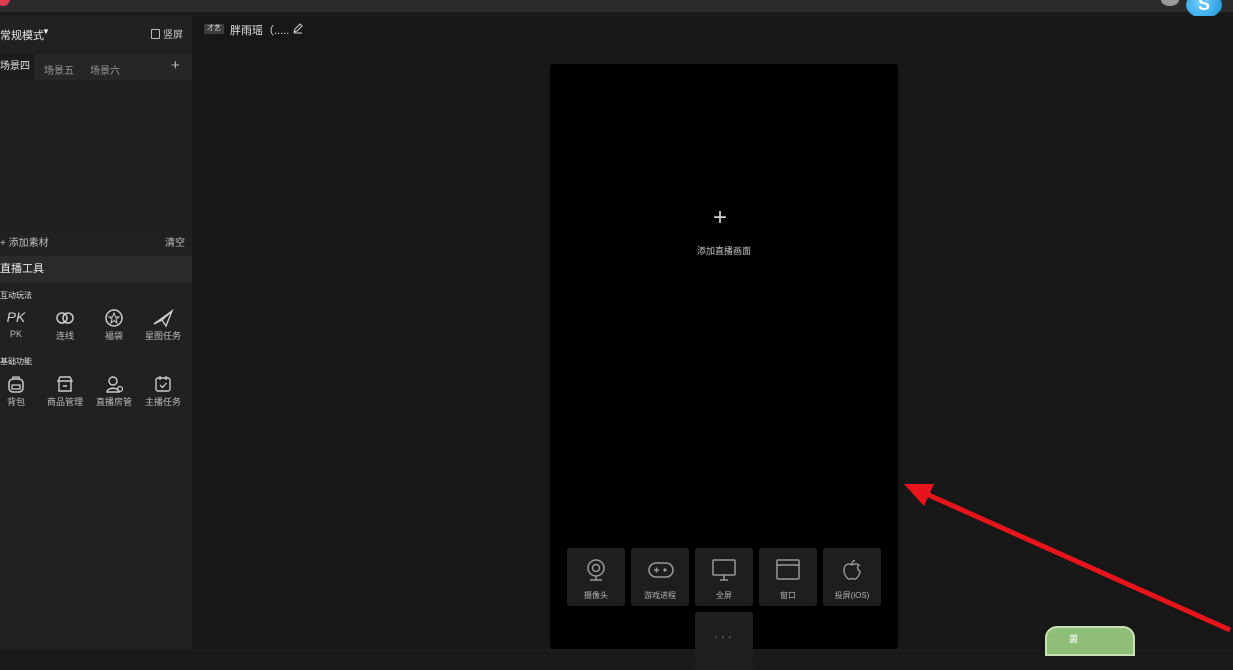 The image size is (1233, 670). I want to click on add-live-scene-label: 添加直播画面, so click(724, 250).